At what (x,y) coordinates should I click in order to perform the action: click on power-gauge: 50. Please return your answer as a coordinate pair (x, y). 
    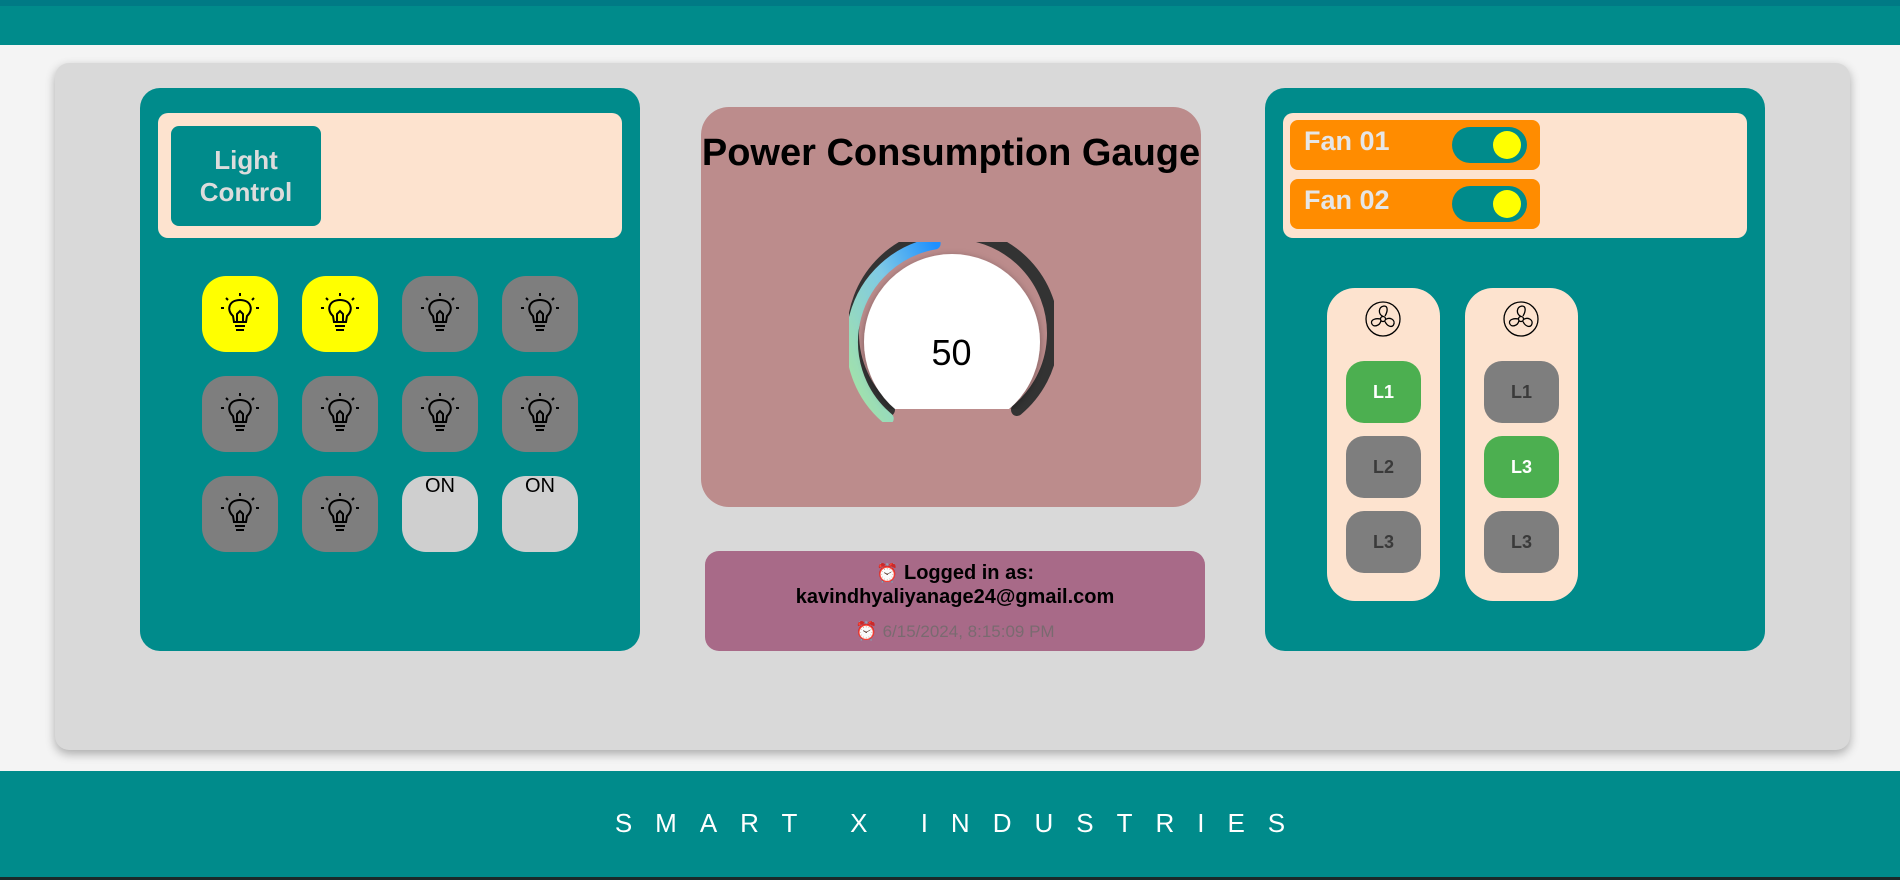
    Looking at the image, I should click on (952, 326).